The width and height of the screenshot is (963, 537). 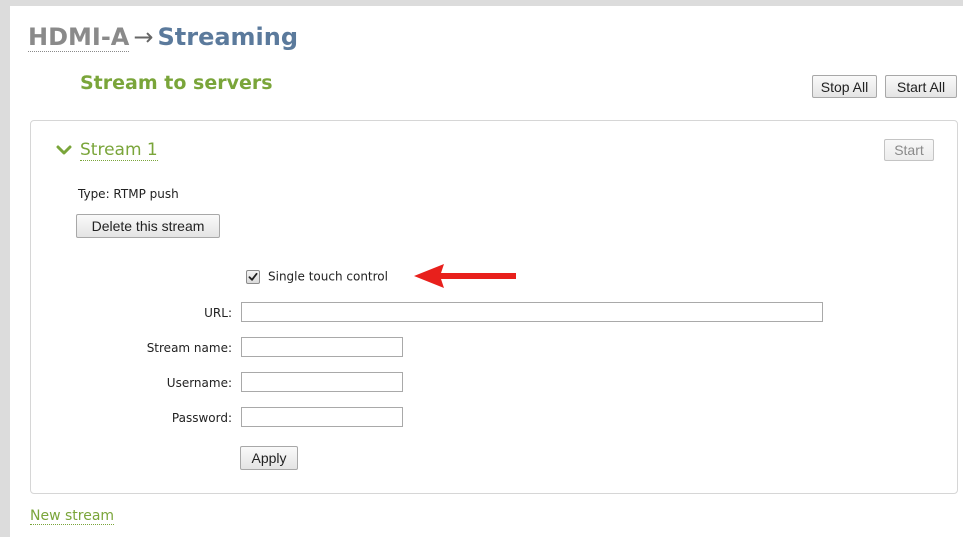 What do you see at coordinates (322, 417) in the screenshot?
I see `password-input` at bounding box center [322, 417].